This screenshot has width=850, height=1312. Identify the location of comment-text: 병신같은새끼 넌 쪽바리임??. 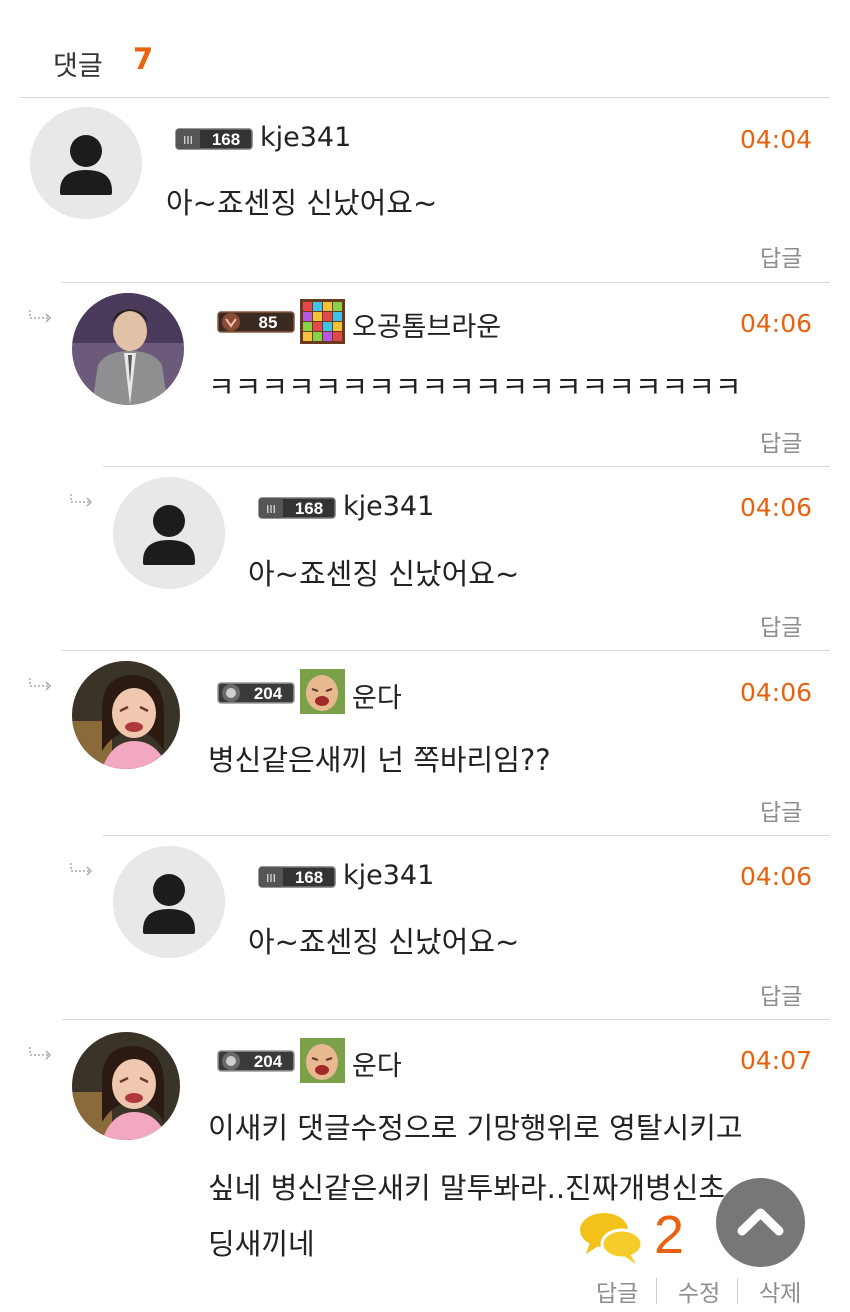
(379, 760).